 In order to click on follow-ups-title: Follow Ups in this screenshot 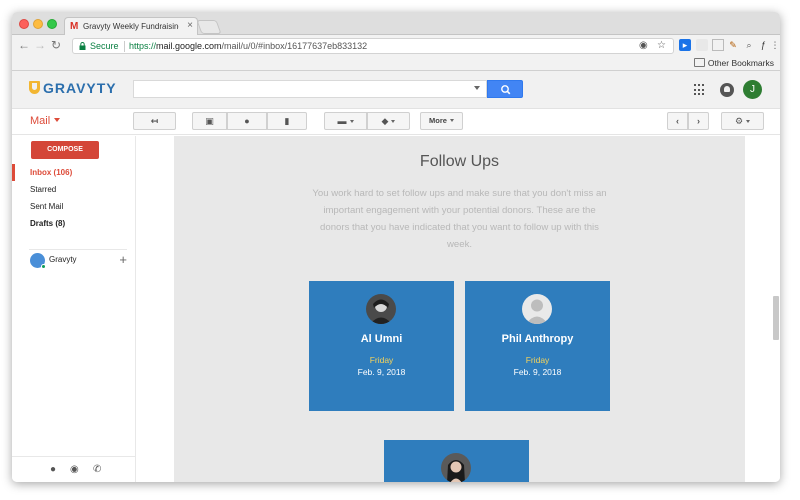, I will do `click(459, 161)`.